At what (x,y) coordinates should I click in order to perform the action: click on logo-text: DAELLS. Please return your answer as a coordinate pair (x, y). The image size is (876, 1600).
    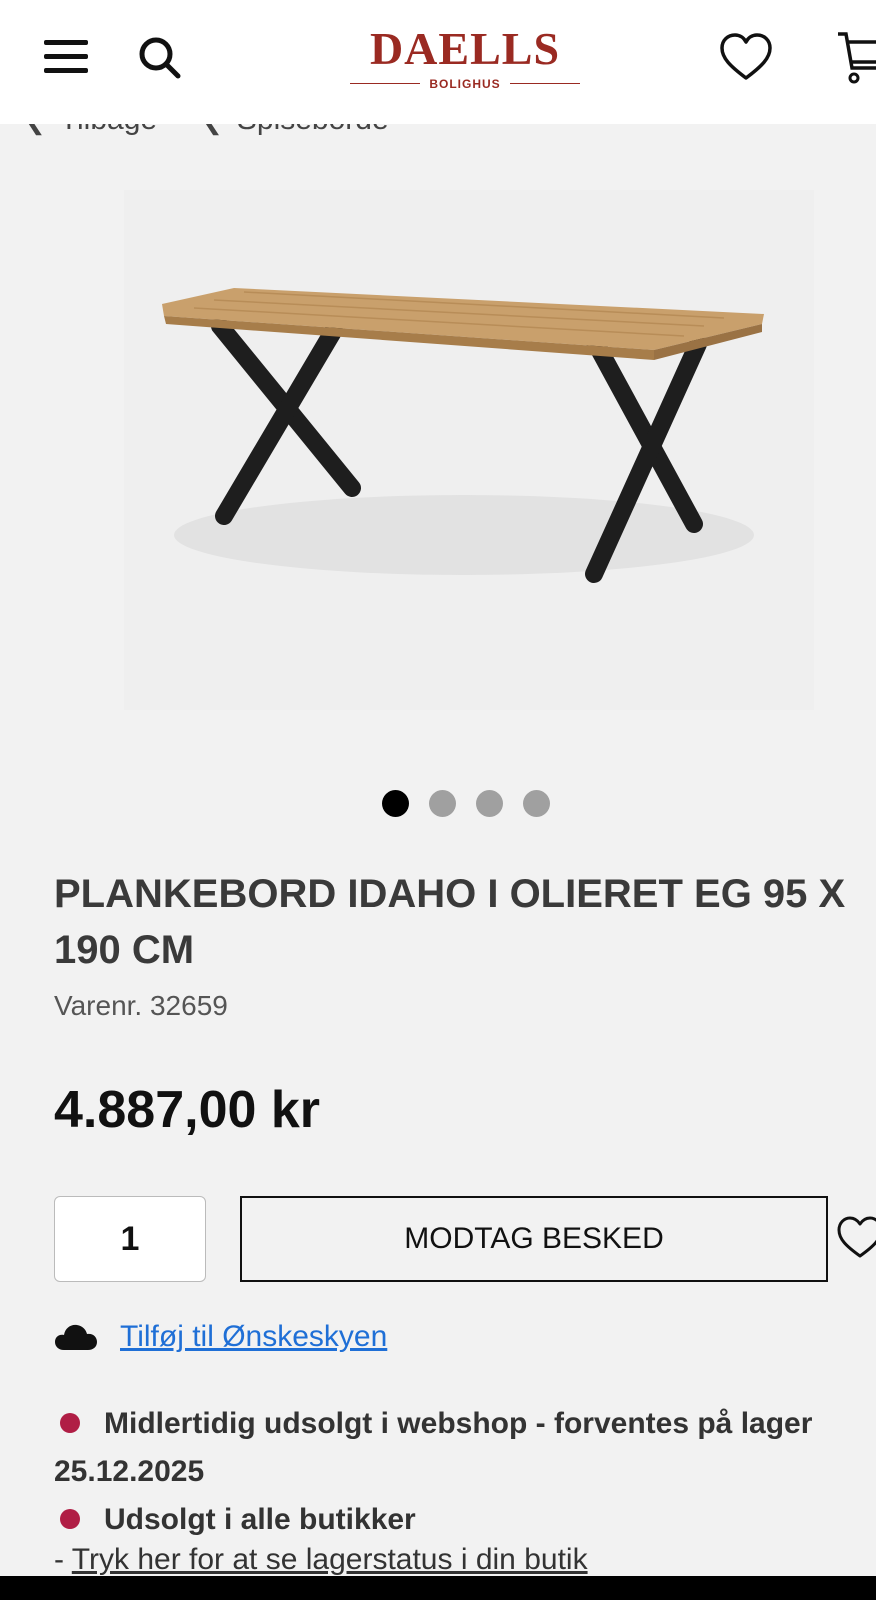
    Looking at the image, I should click on (465, 48).